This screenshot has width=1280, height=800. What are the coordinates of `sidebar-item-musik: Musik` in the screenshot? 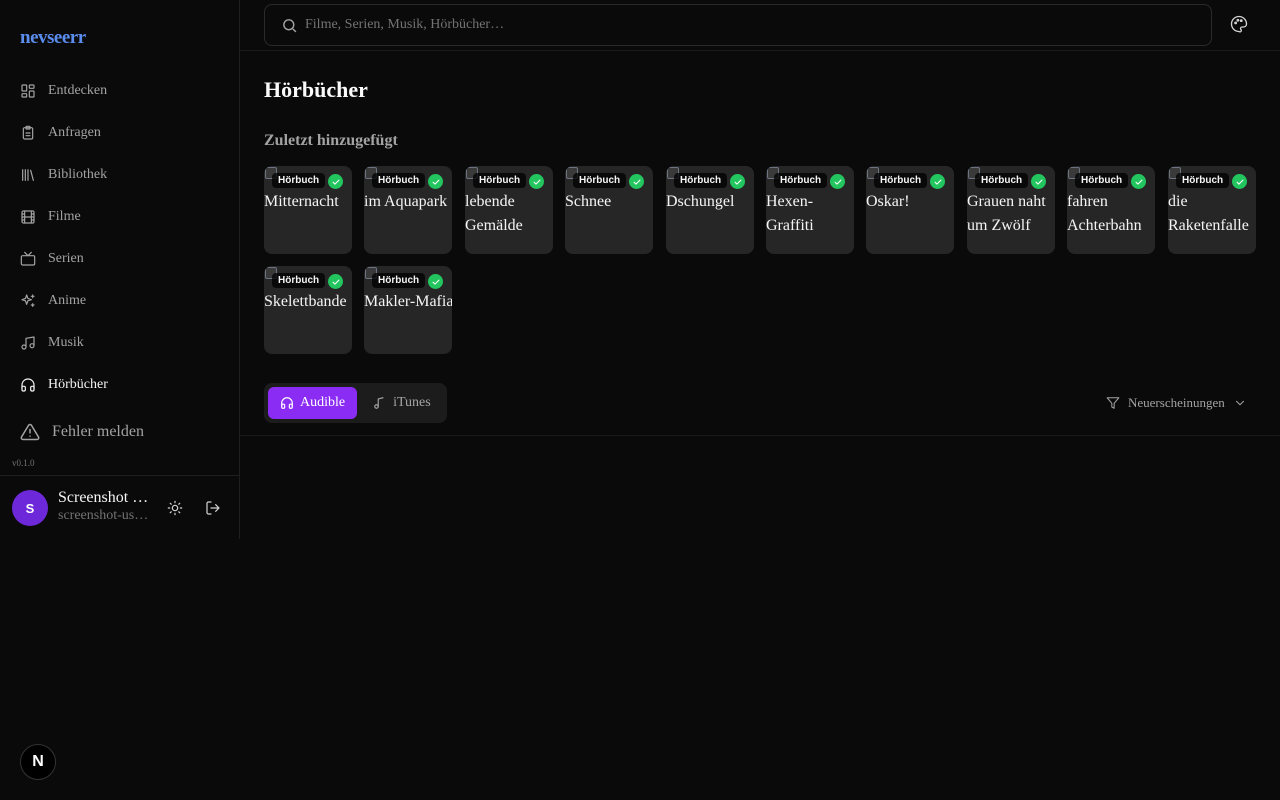 It's located at (120, 343).